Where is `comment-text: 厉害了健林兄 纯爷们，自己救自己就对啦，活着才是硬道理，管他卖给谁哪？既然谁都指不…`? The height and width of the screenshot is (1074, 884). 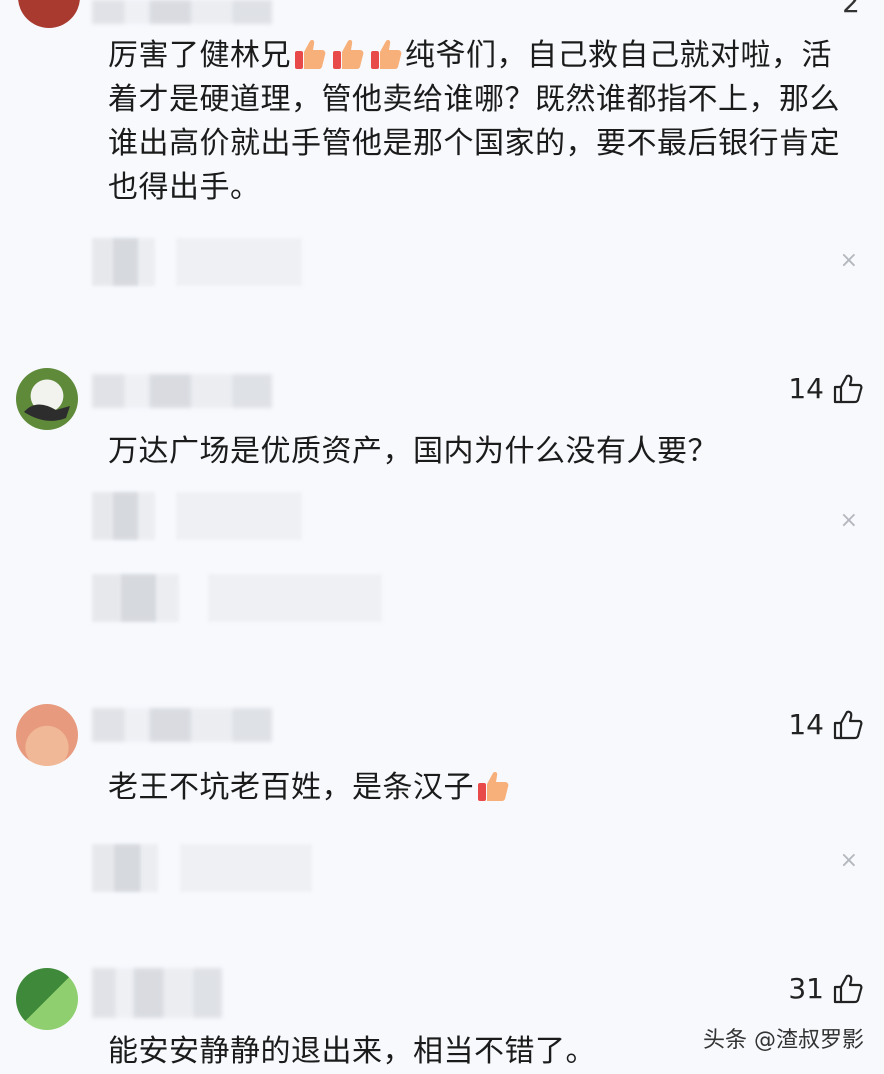
comment-text: 厉害了健林兄 纯爷们，自己救自己就对啦，活着才是硬道理，管他卖给谁哪？既然谁都指不… is located at coordinates (474, 121).